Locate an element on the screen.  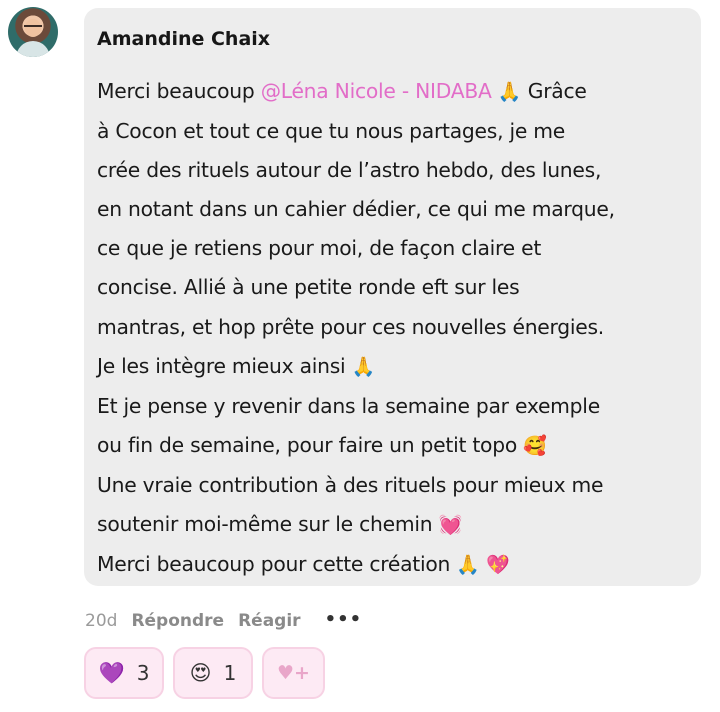
avatar is located at coordinates (33, 32).